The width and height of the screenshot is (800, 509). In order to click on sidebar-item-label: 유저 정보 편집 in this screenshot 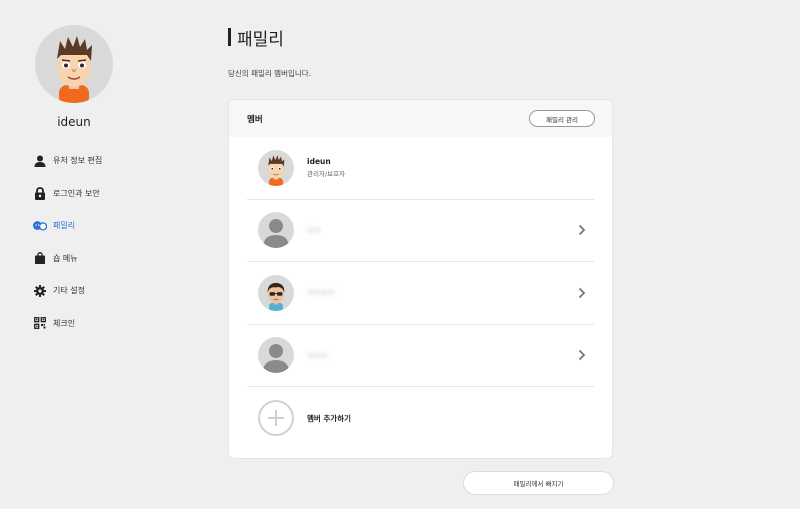, I will do `click(78, 160)`.